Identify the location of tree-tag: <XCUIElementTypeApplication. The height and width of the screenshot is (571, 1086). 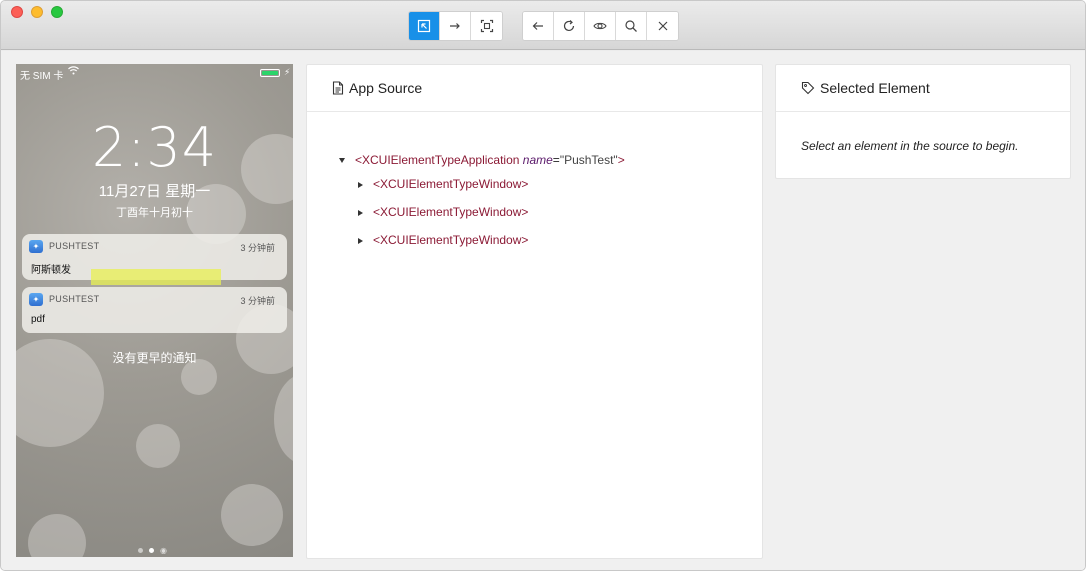
(437, 160).